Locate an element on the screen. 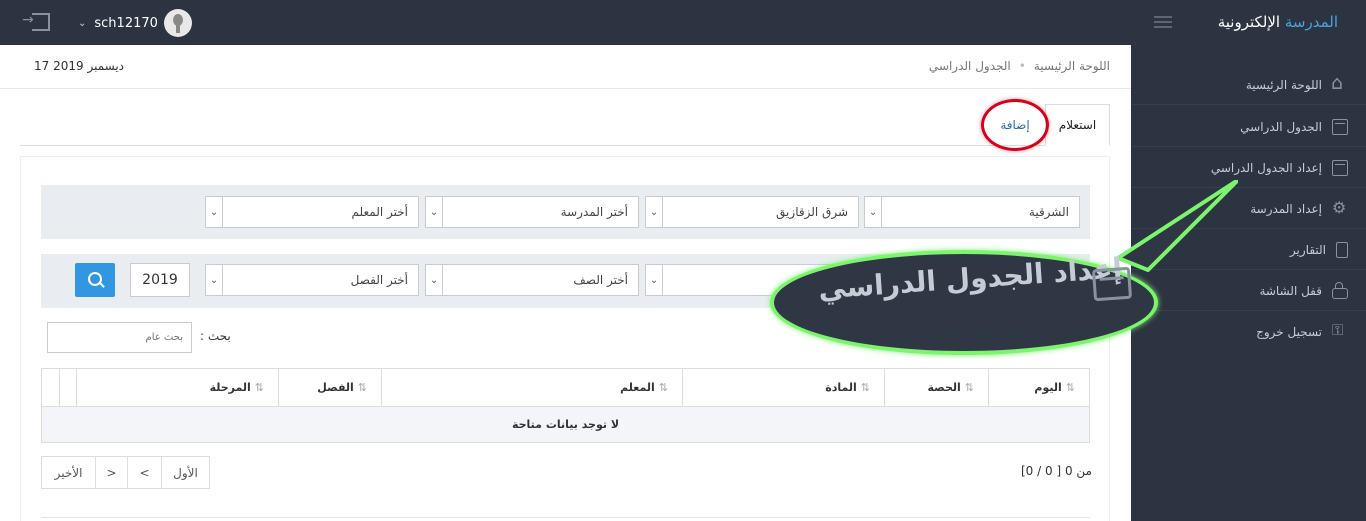  pagination-prev: < is located at coordinates (144, 472).